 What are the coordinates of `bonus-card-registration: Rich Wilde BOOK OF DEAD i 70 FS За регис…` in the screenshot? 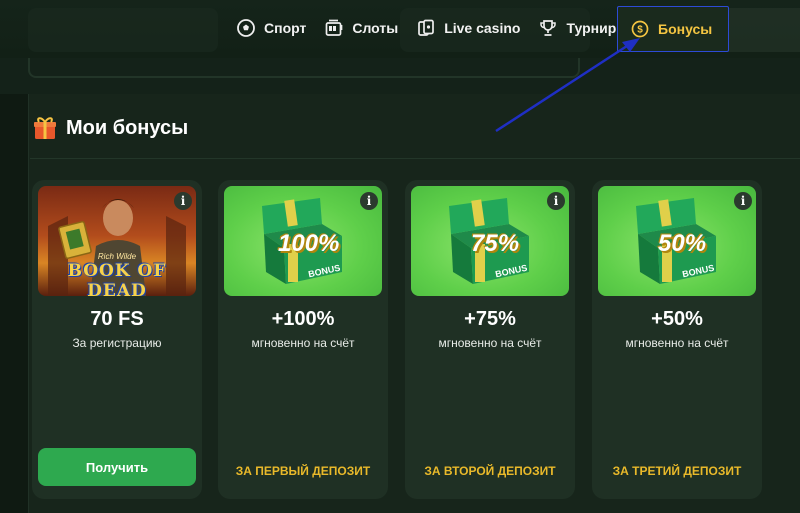 It's located at (117, 339).